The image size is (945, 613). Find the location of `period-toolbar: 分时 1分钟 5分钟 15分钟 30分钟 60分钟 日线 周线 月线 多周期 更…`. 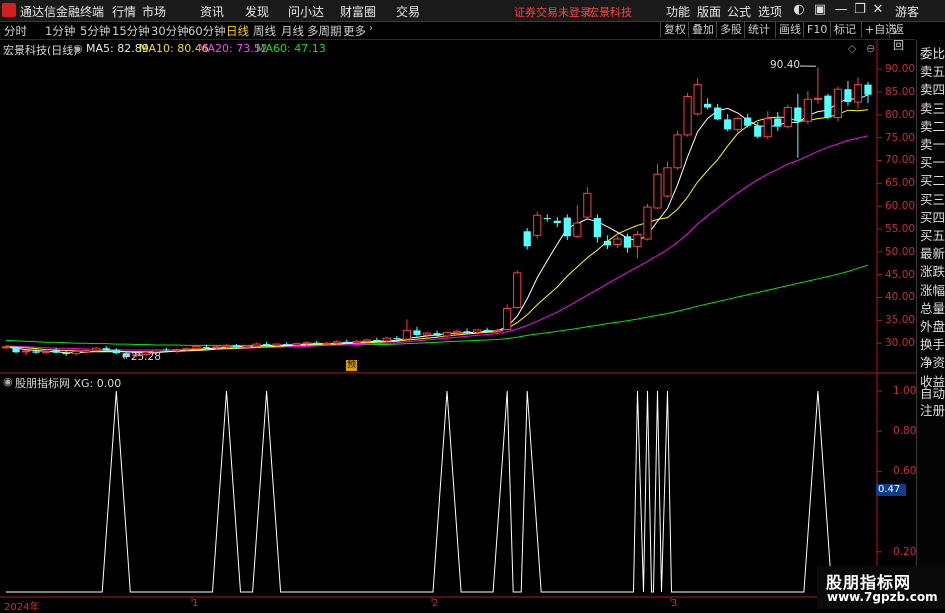

period-toolbar: 分时 1分钟 5分钟 15分钟 30分钟 60分钟 日线 周线 月线 多周期 更… is located at coordinates (457, 31).